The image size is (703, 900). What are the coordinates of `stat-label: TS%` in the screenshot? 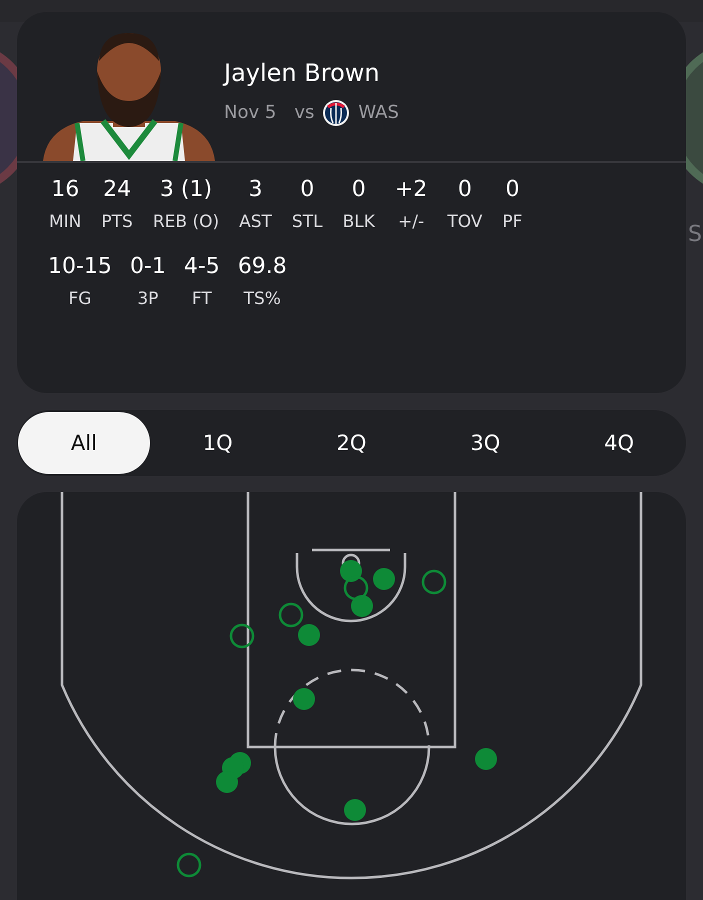 It's located at (262, 299).